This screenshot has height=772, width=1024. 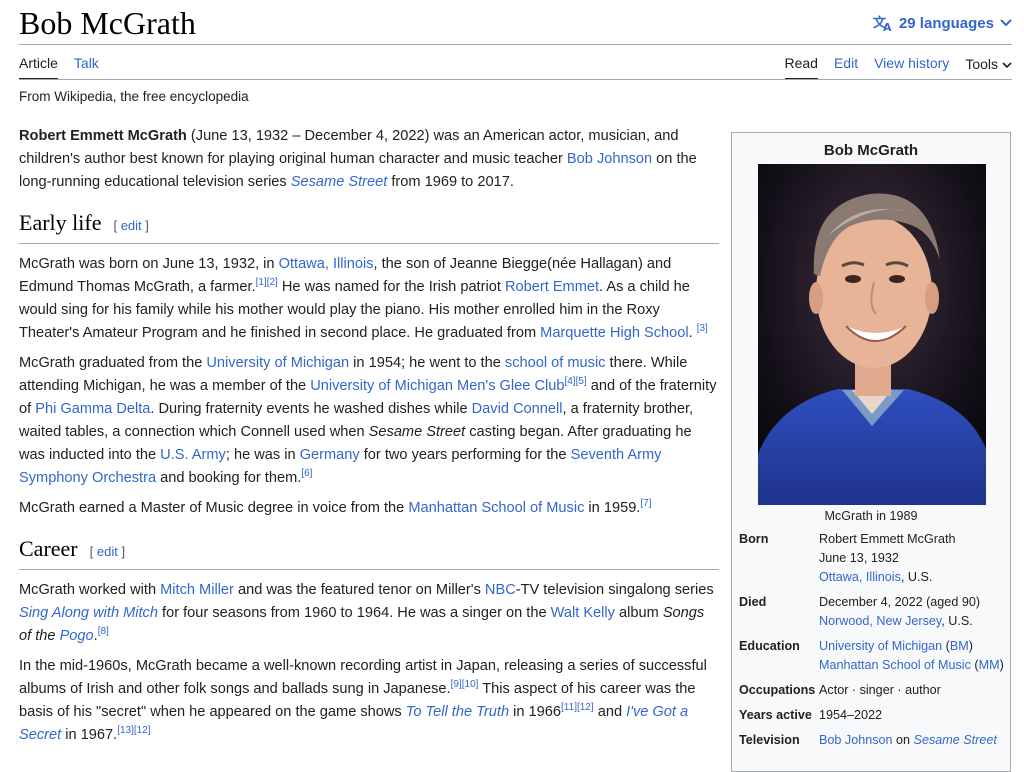 What do you see at coordinates (569, 707) in the screenshot?
I see `ref-11: [11]` at bounding box center [569, 707].